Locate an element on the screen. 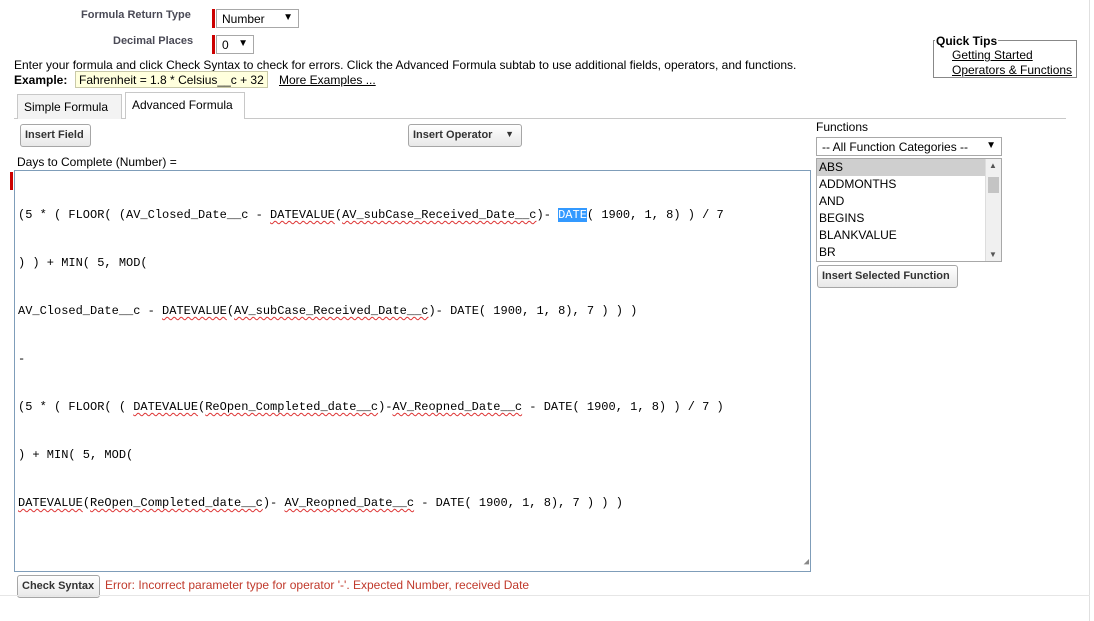  formula-line: ) ) + MIN( 5, MOD( is located at coordinates (414, 263).